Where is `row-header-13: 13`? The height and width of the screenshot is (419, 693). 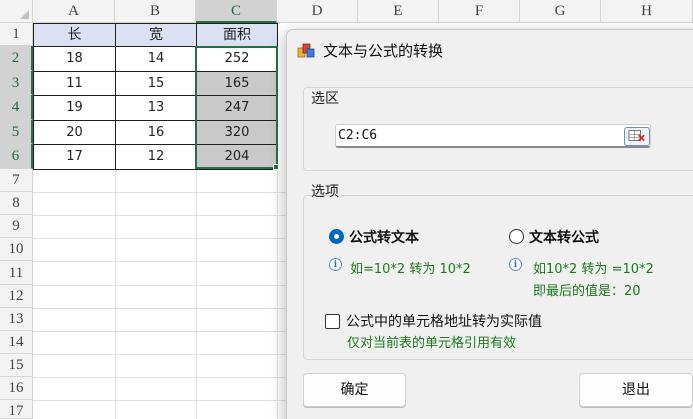
row-header-13: 13 is located at coordinates (16, 319).